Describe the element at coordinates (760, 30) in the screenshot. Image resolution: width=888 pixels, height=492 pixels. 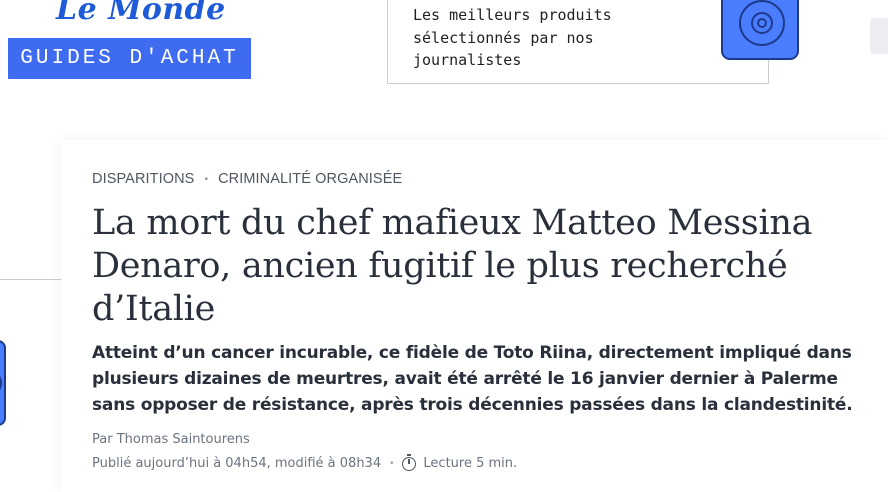
I see `camera-icon` at that location.